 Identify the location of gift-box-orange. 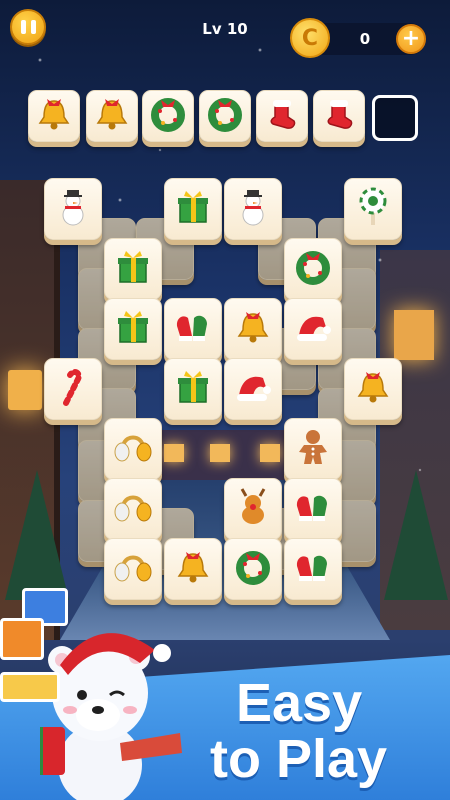
(22, 639).